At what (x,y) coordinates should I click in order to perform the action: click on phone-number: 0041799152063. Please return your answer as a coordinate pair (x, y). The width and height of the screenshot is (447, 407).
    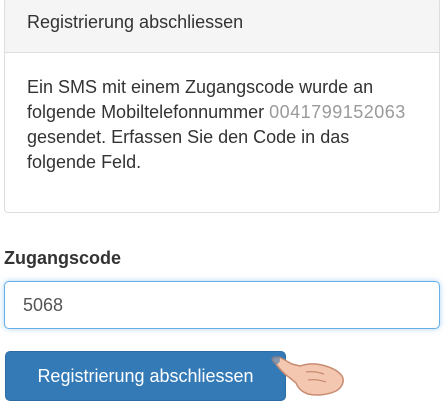
    Looking at the image, I should click on (337, 112).